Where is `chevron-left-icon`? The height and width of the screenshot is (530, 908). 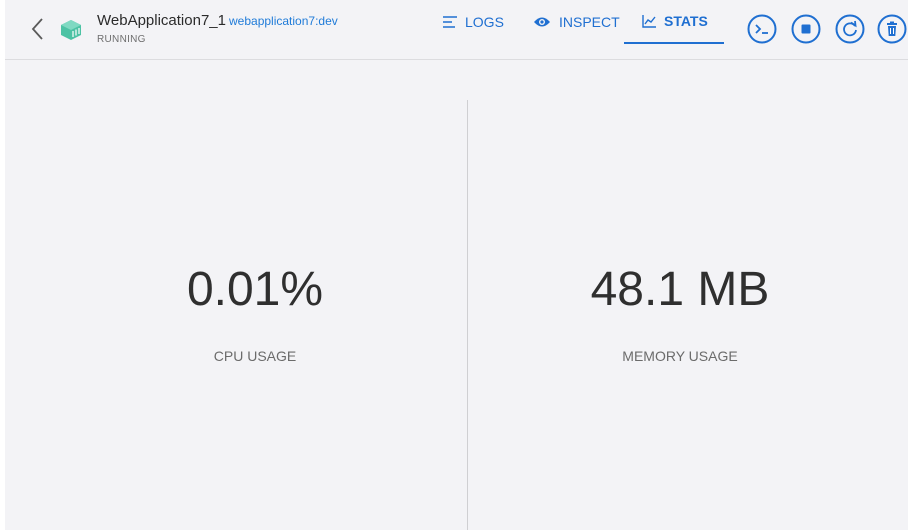 chevron-left-icon is located at coordinates (37, 29).